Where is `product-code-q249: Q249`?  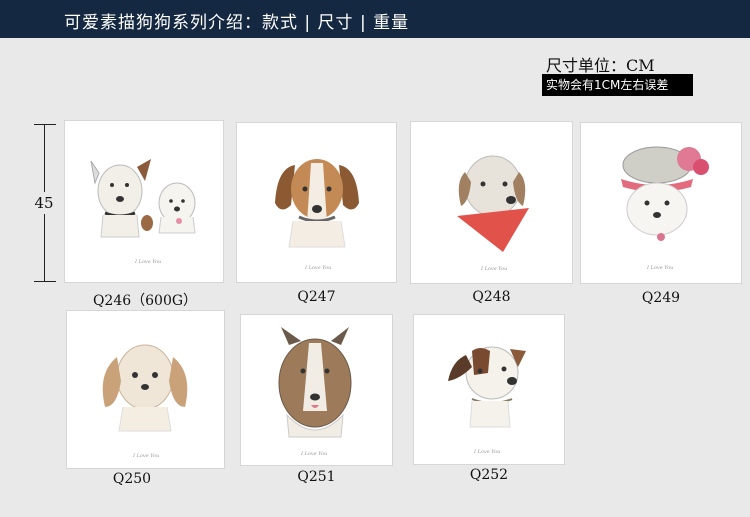
product-code-q249: Q249 is located at coordinates (661, 298).